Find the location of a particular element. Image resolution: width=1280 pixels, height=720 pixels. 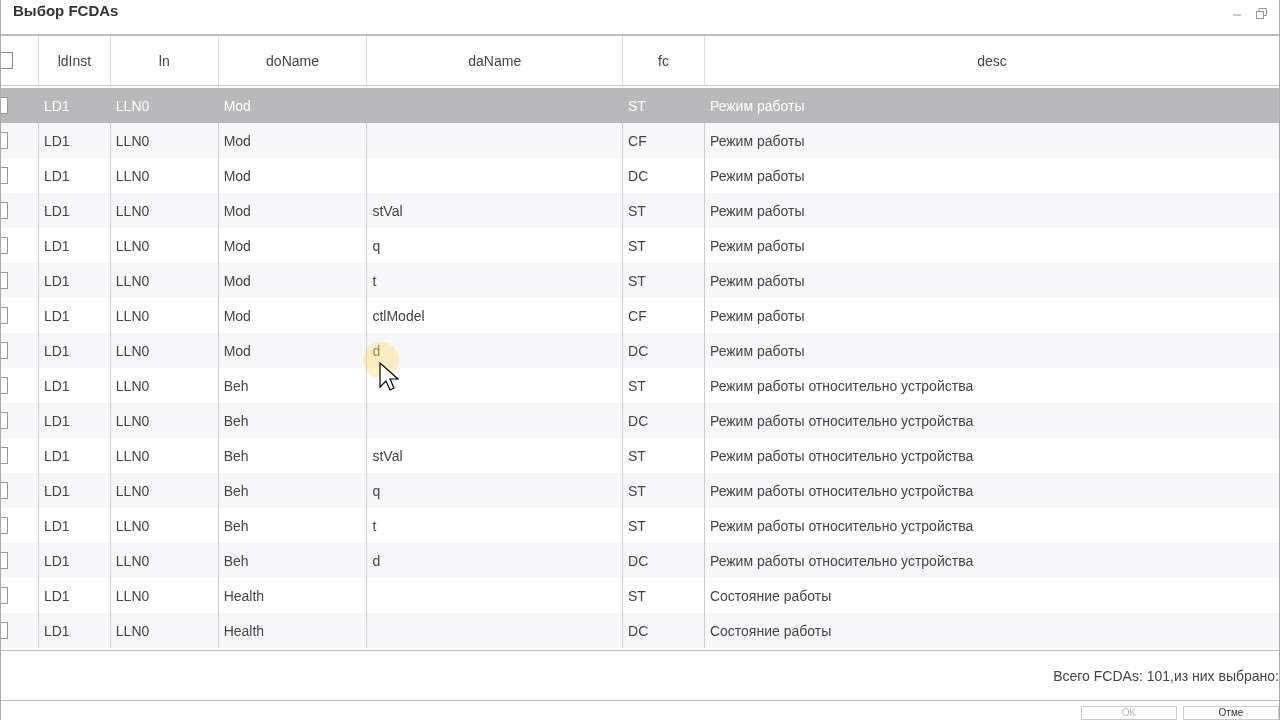

header-checkbox is located at coordinates (7, 61).